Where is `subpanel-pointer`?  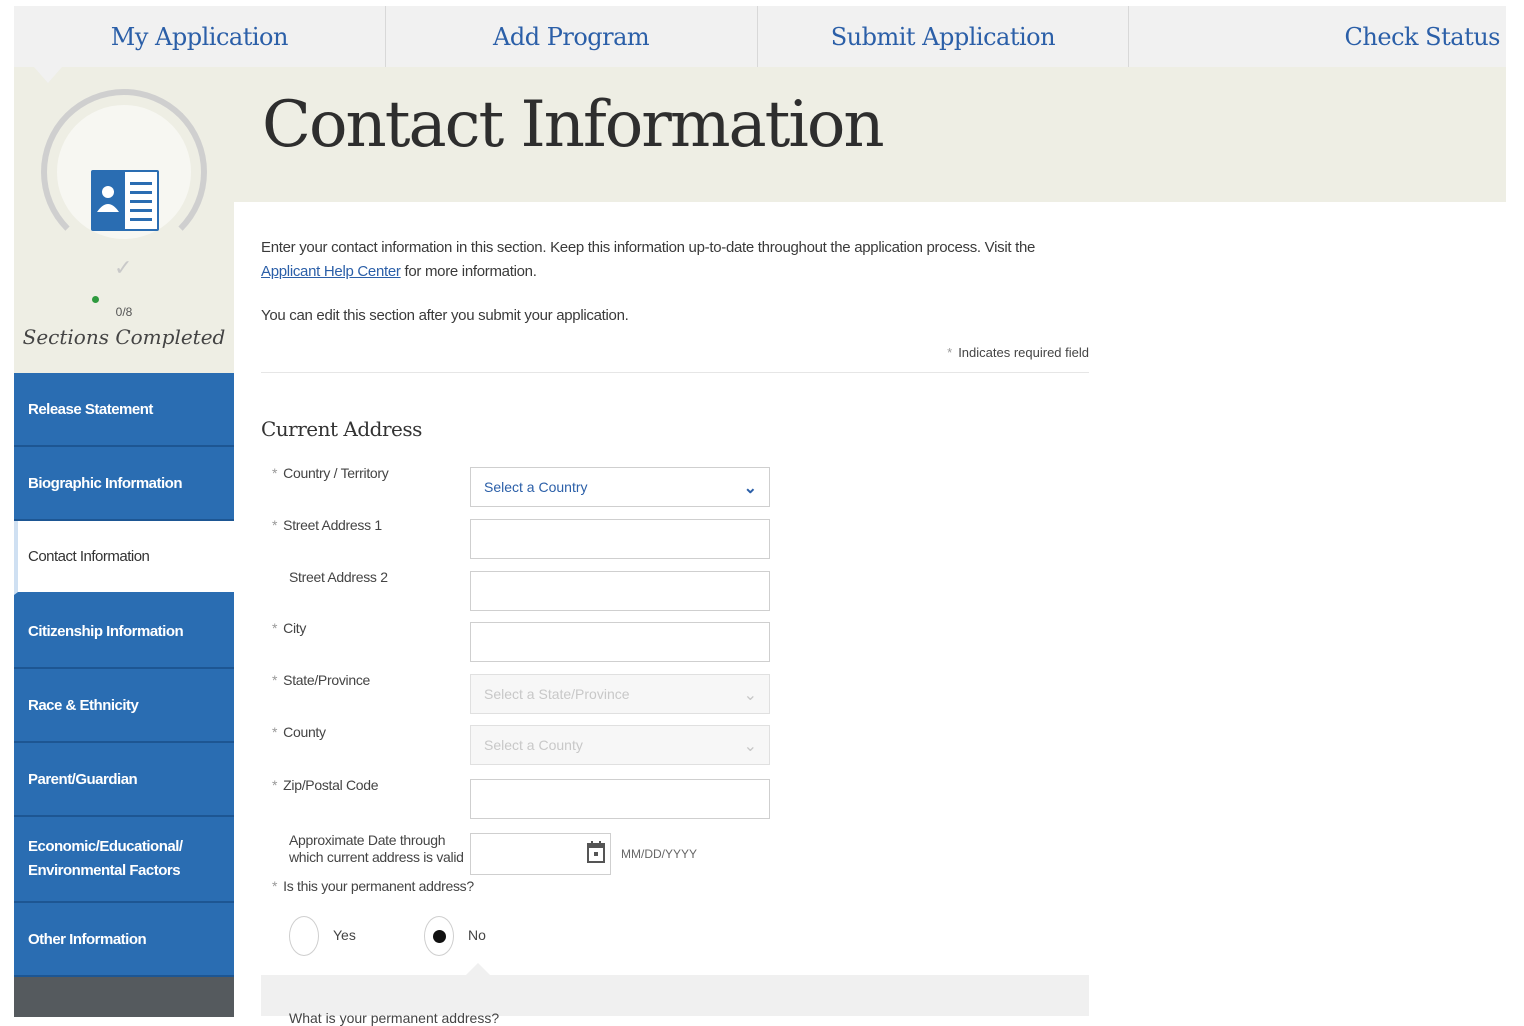 subpanel-pointer is located at coordinates (478, 969).